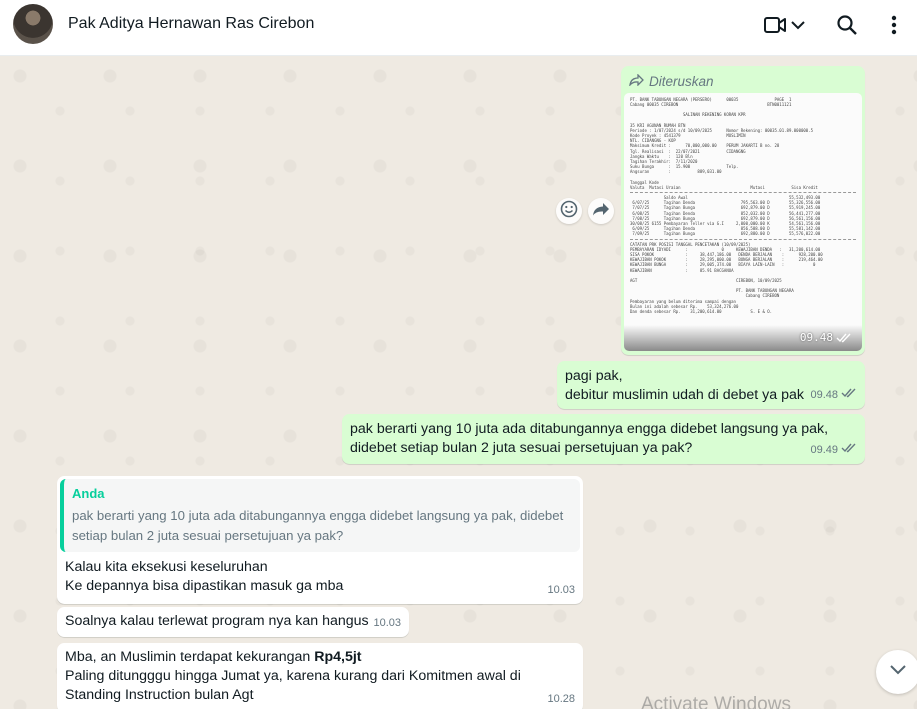 This screenshot has width=917, height=709. I want to click on video-call-button, so click(784, 25).